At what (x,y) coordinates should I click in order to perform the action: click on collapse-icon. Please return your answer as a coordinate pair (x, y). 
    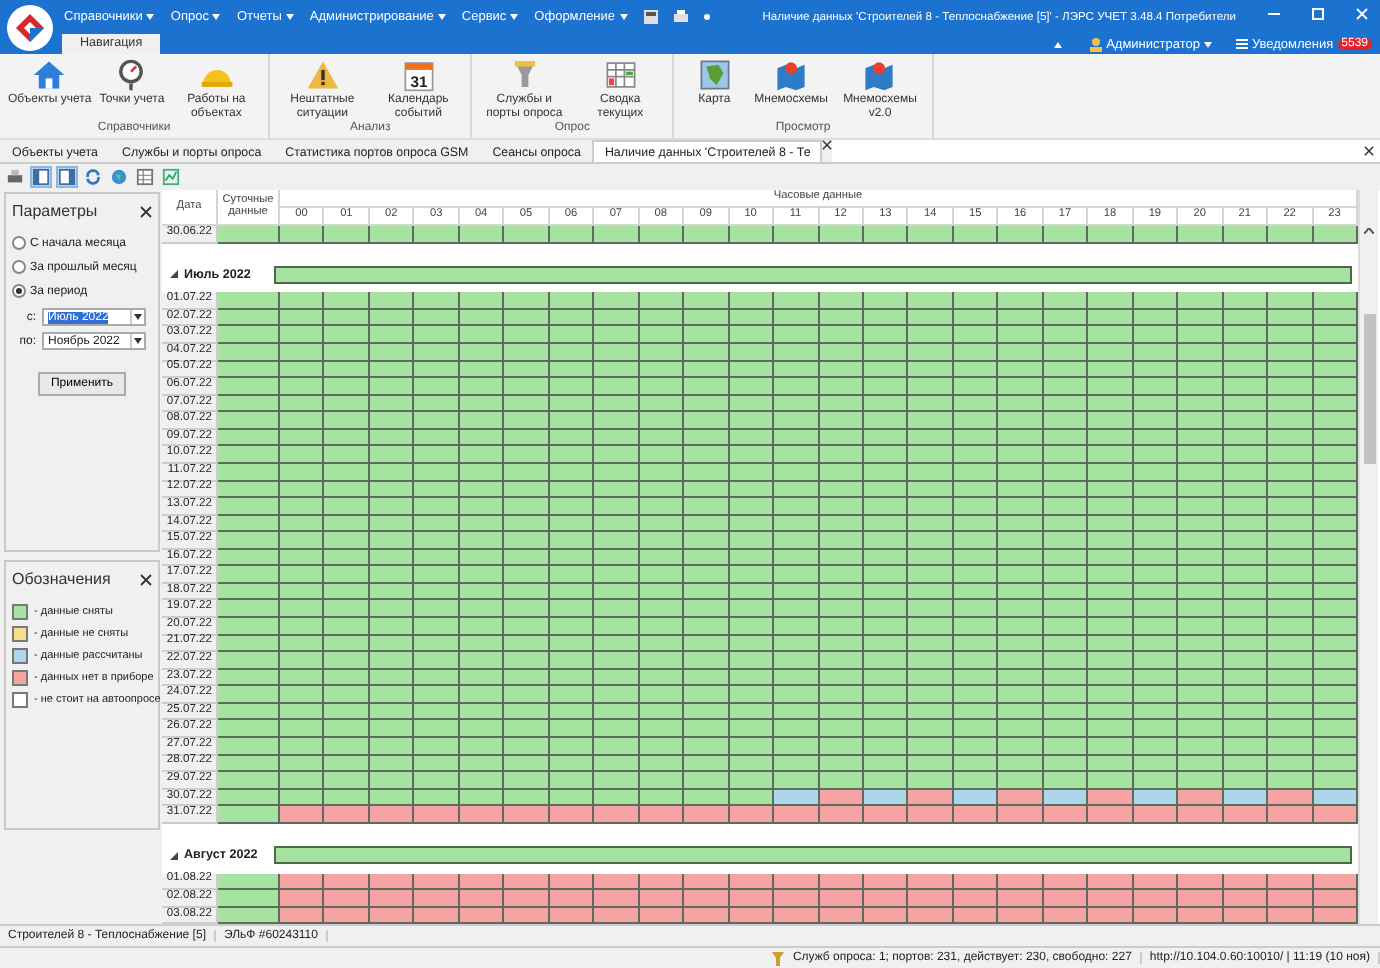
    Looking at the image, I should click on (1058, 44).